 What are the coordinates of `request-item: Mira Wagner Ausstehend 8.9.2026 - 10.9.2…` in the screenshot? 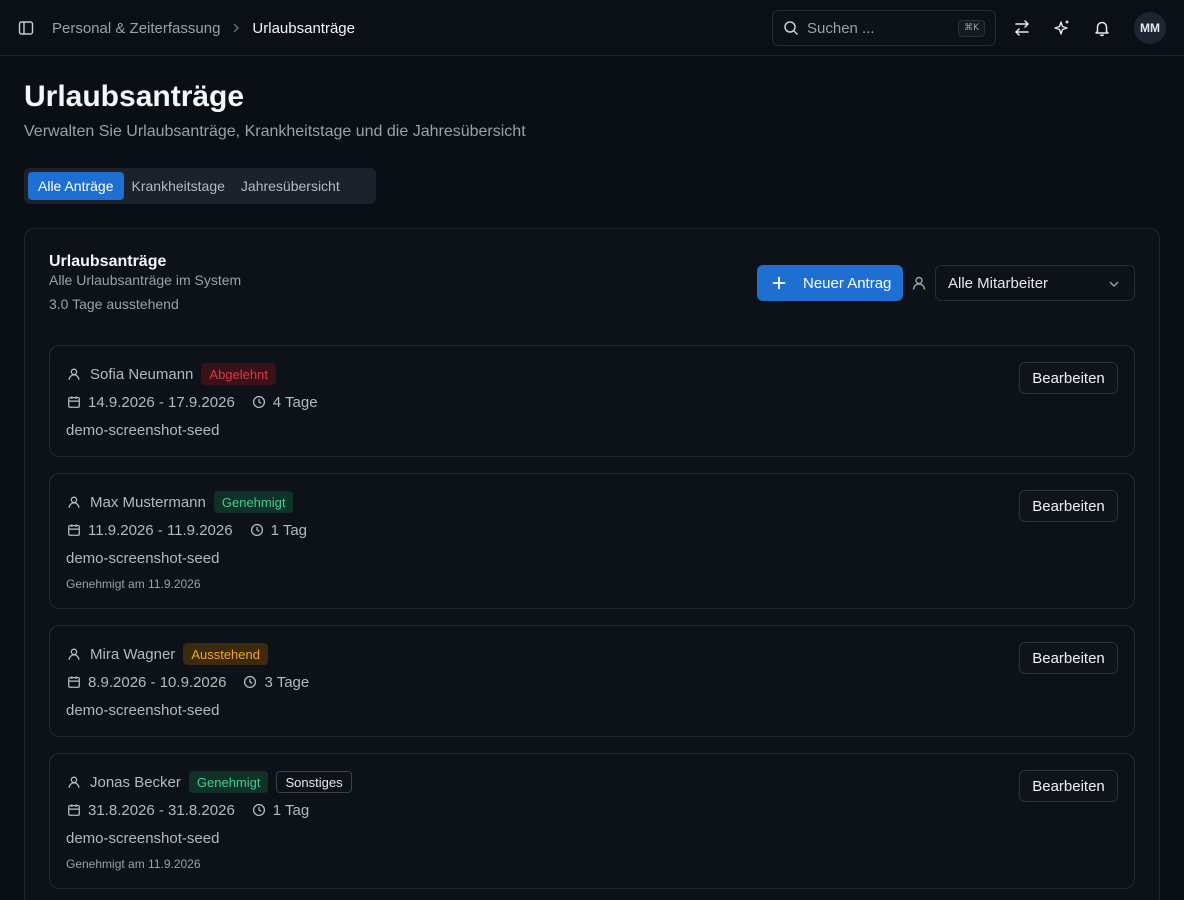 It's located at (592, 681).